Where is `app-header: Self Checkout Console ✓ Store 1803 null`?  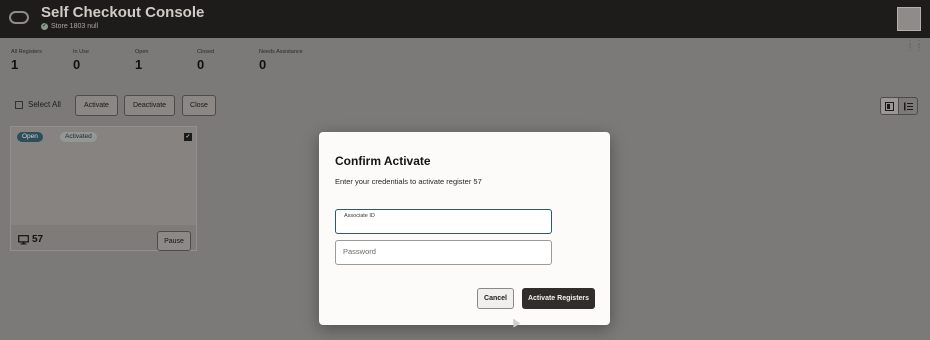 app-header: Self Checkout Console ✓ Store 1803 null is located at coordinates (465, 19).